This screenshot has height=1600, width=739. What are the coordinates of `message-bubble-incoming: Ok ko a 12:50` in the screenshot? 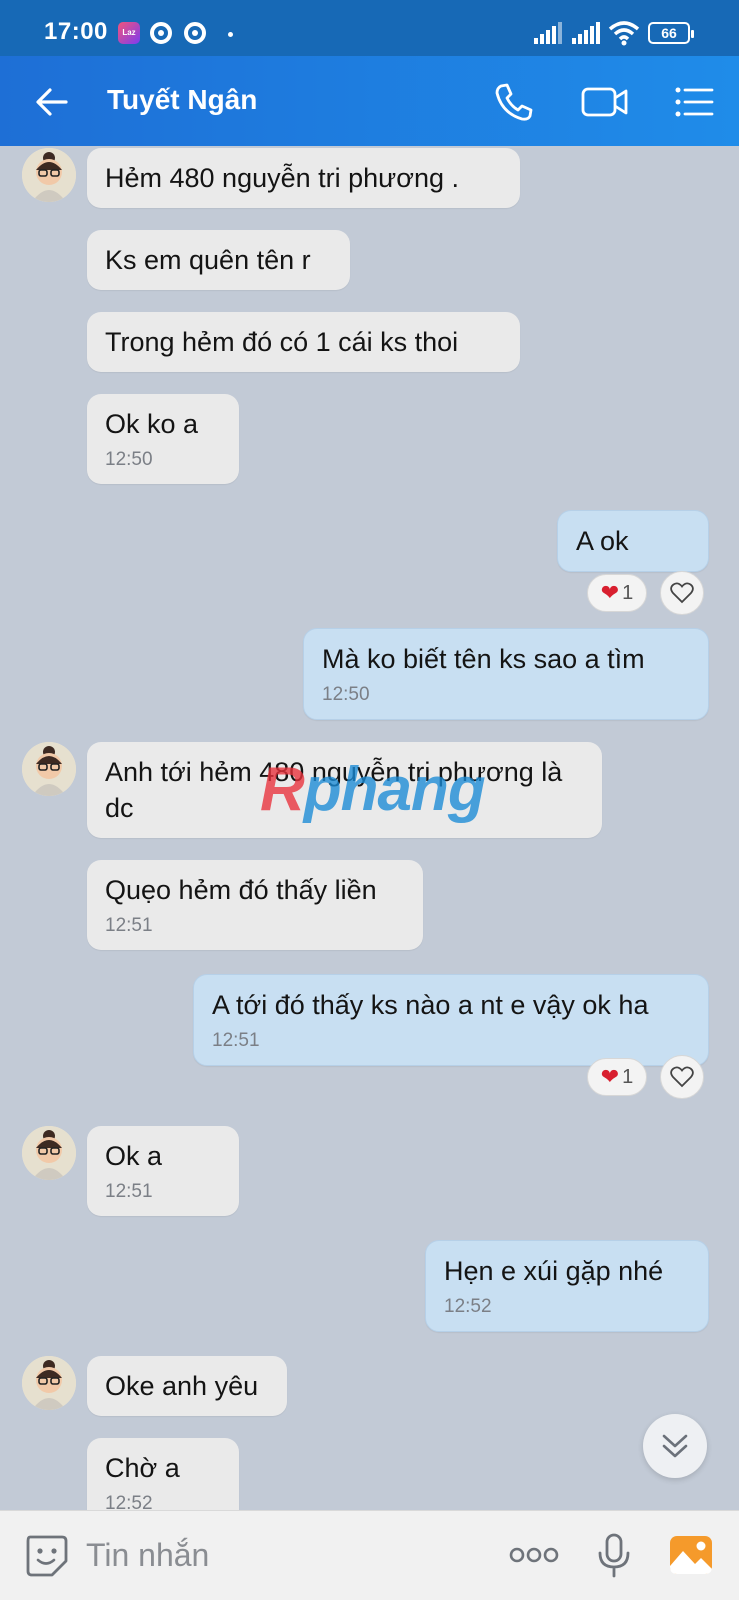 It's located at (163, 439).